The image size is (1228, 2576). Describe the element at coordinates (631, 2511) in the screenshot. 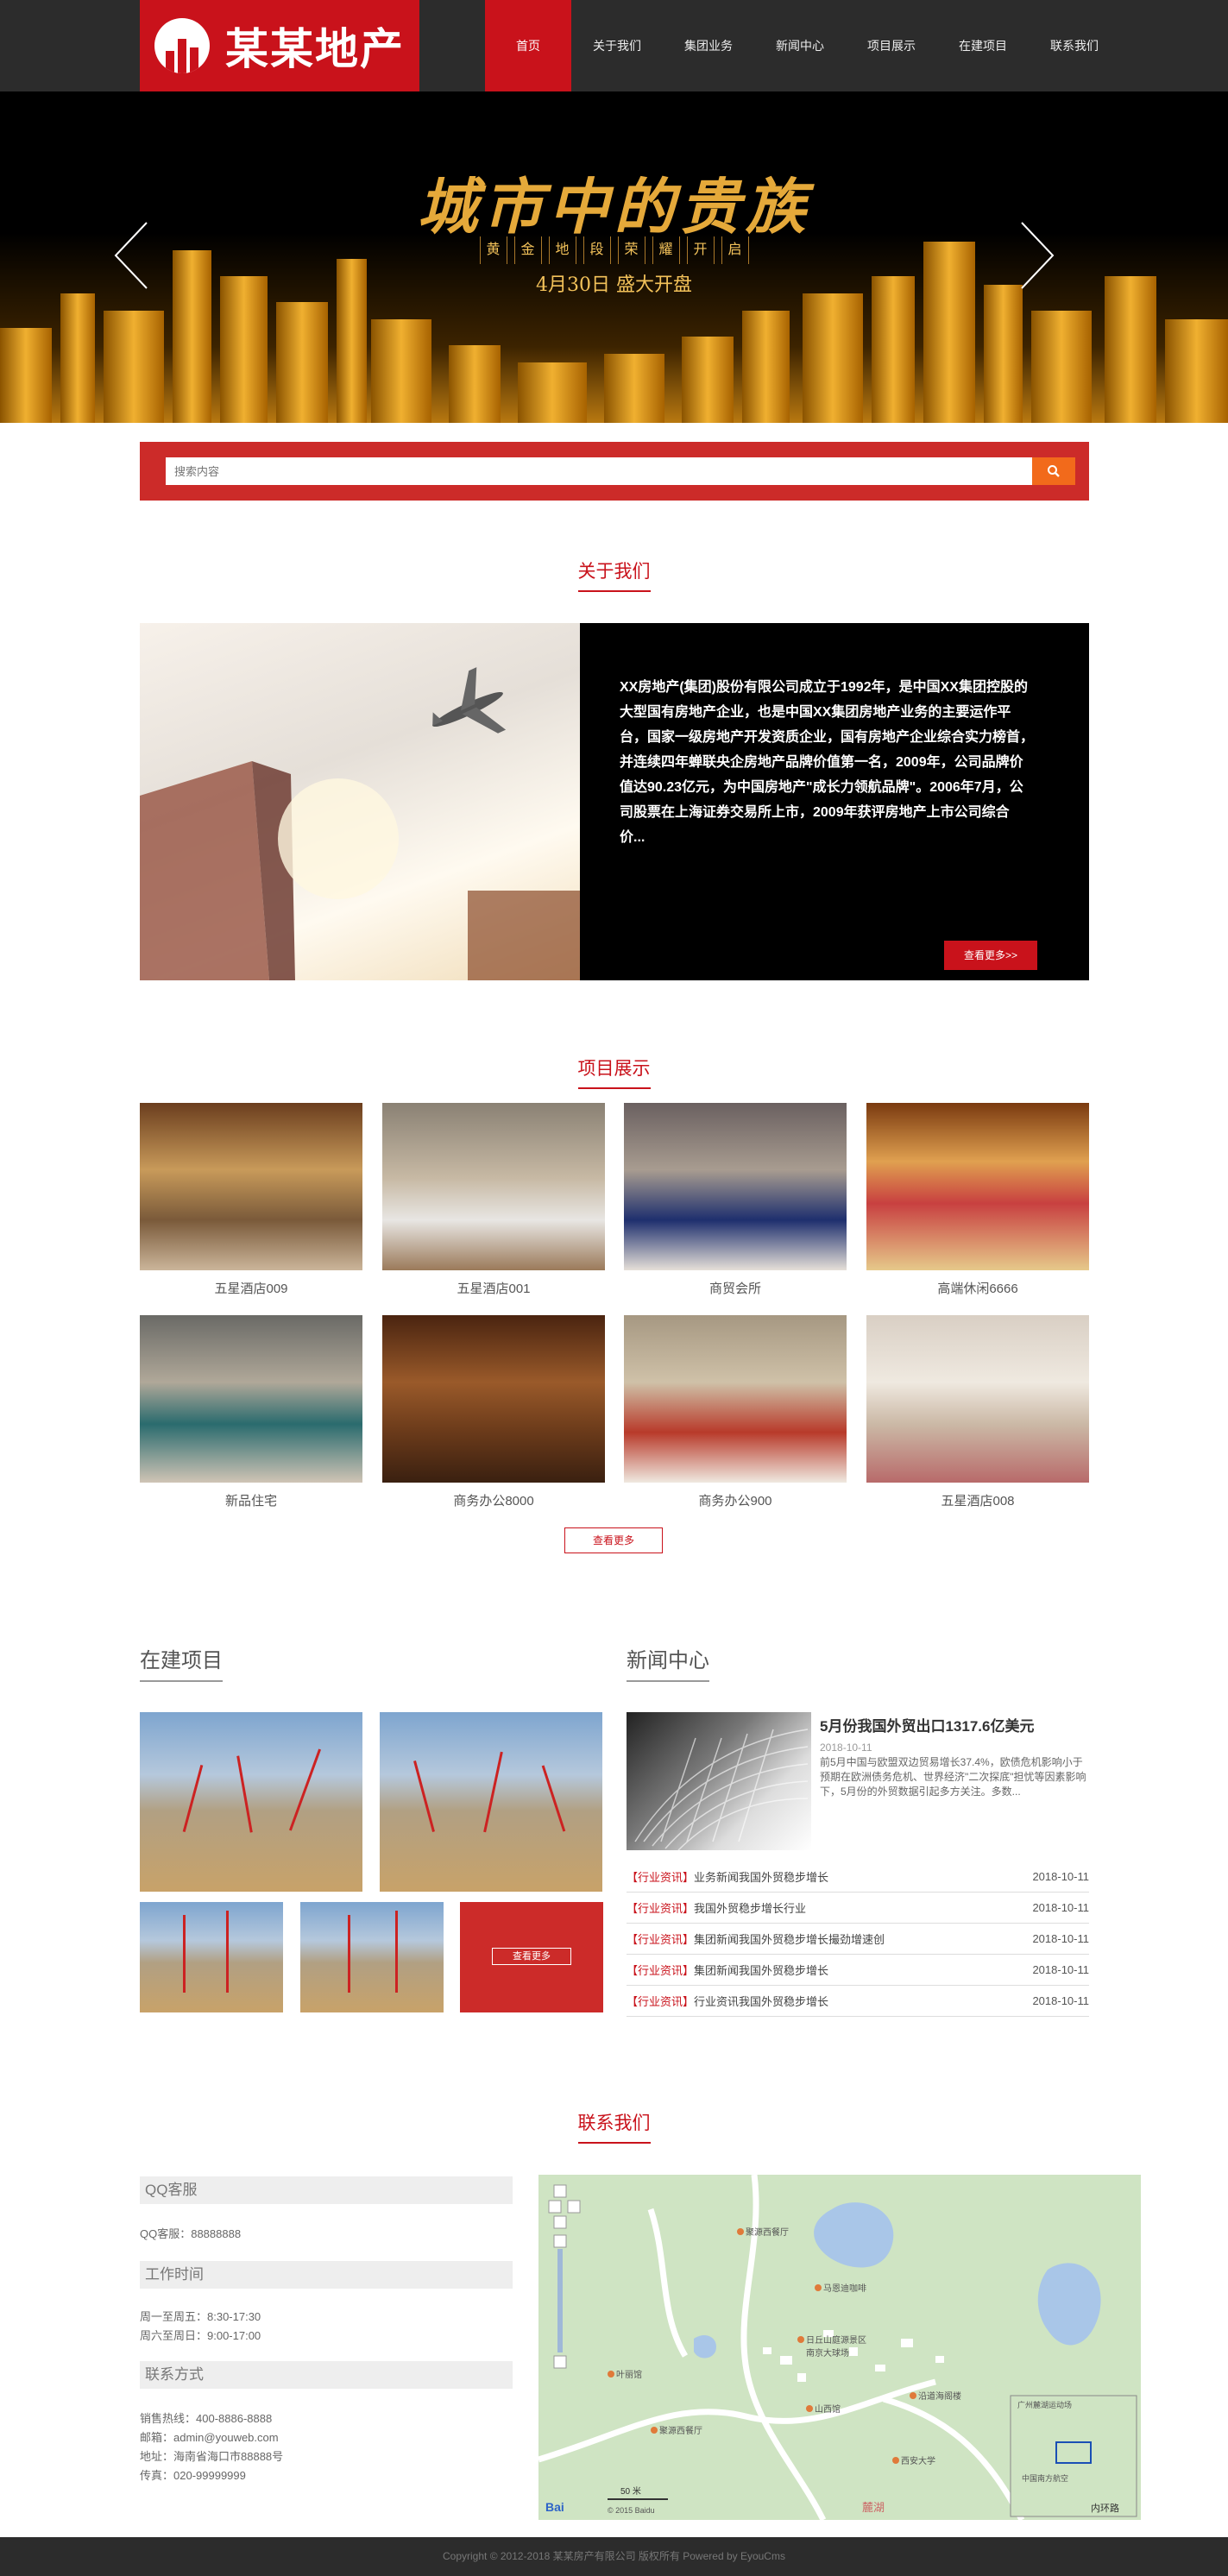

I see `map-copyright: © 2015 Baidu` at that location.